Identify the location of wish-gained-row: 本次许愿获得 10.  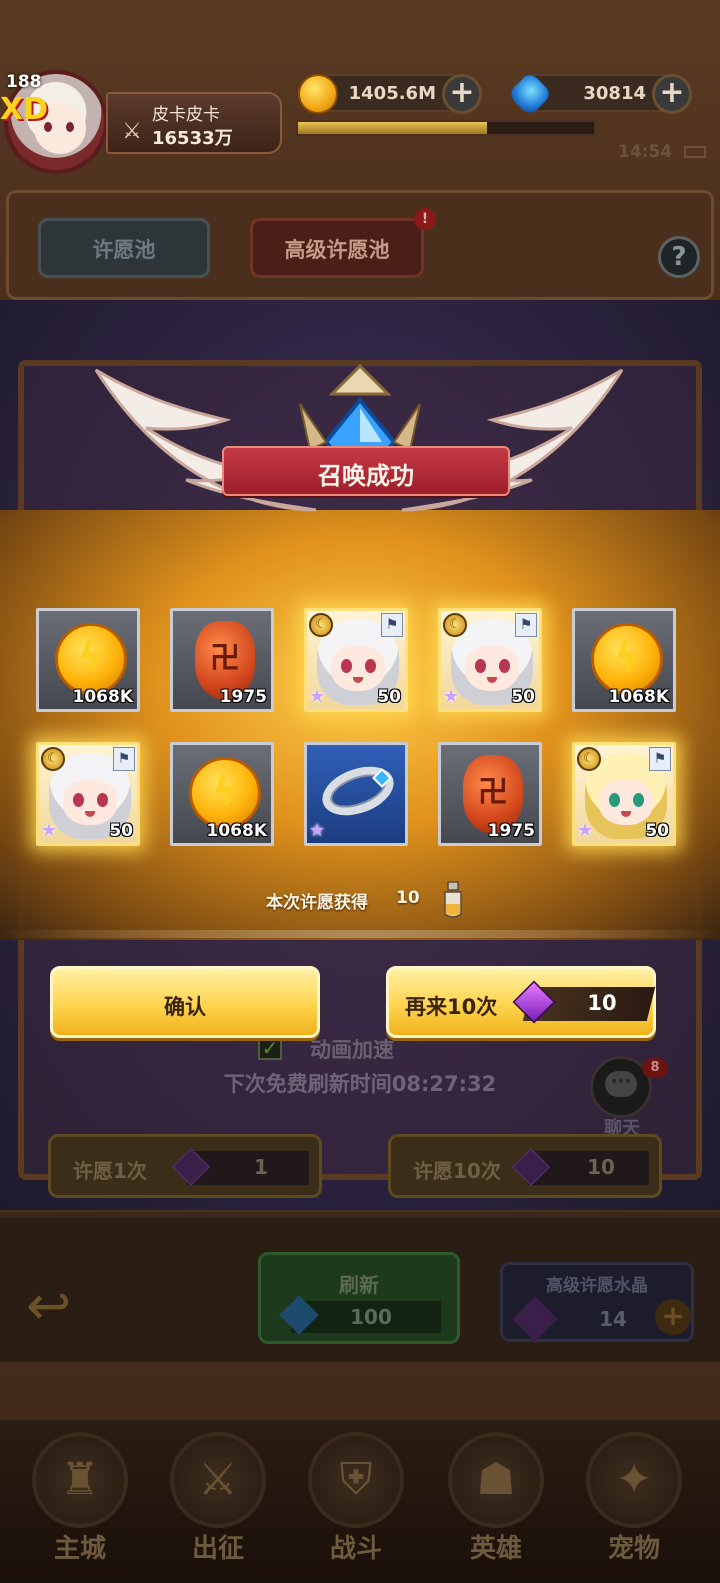
(360, 902).